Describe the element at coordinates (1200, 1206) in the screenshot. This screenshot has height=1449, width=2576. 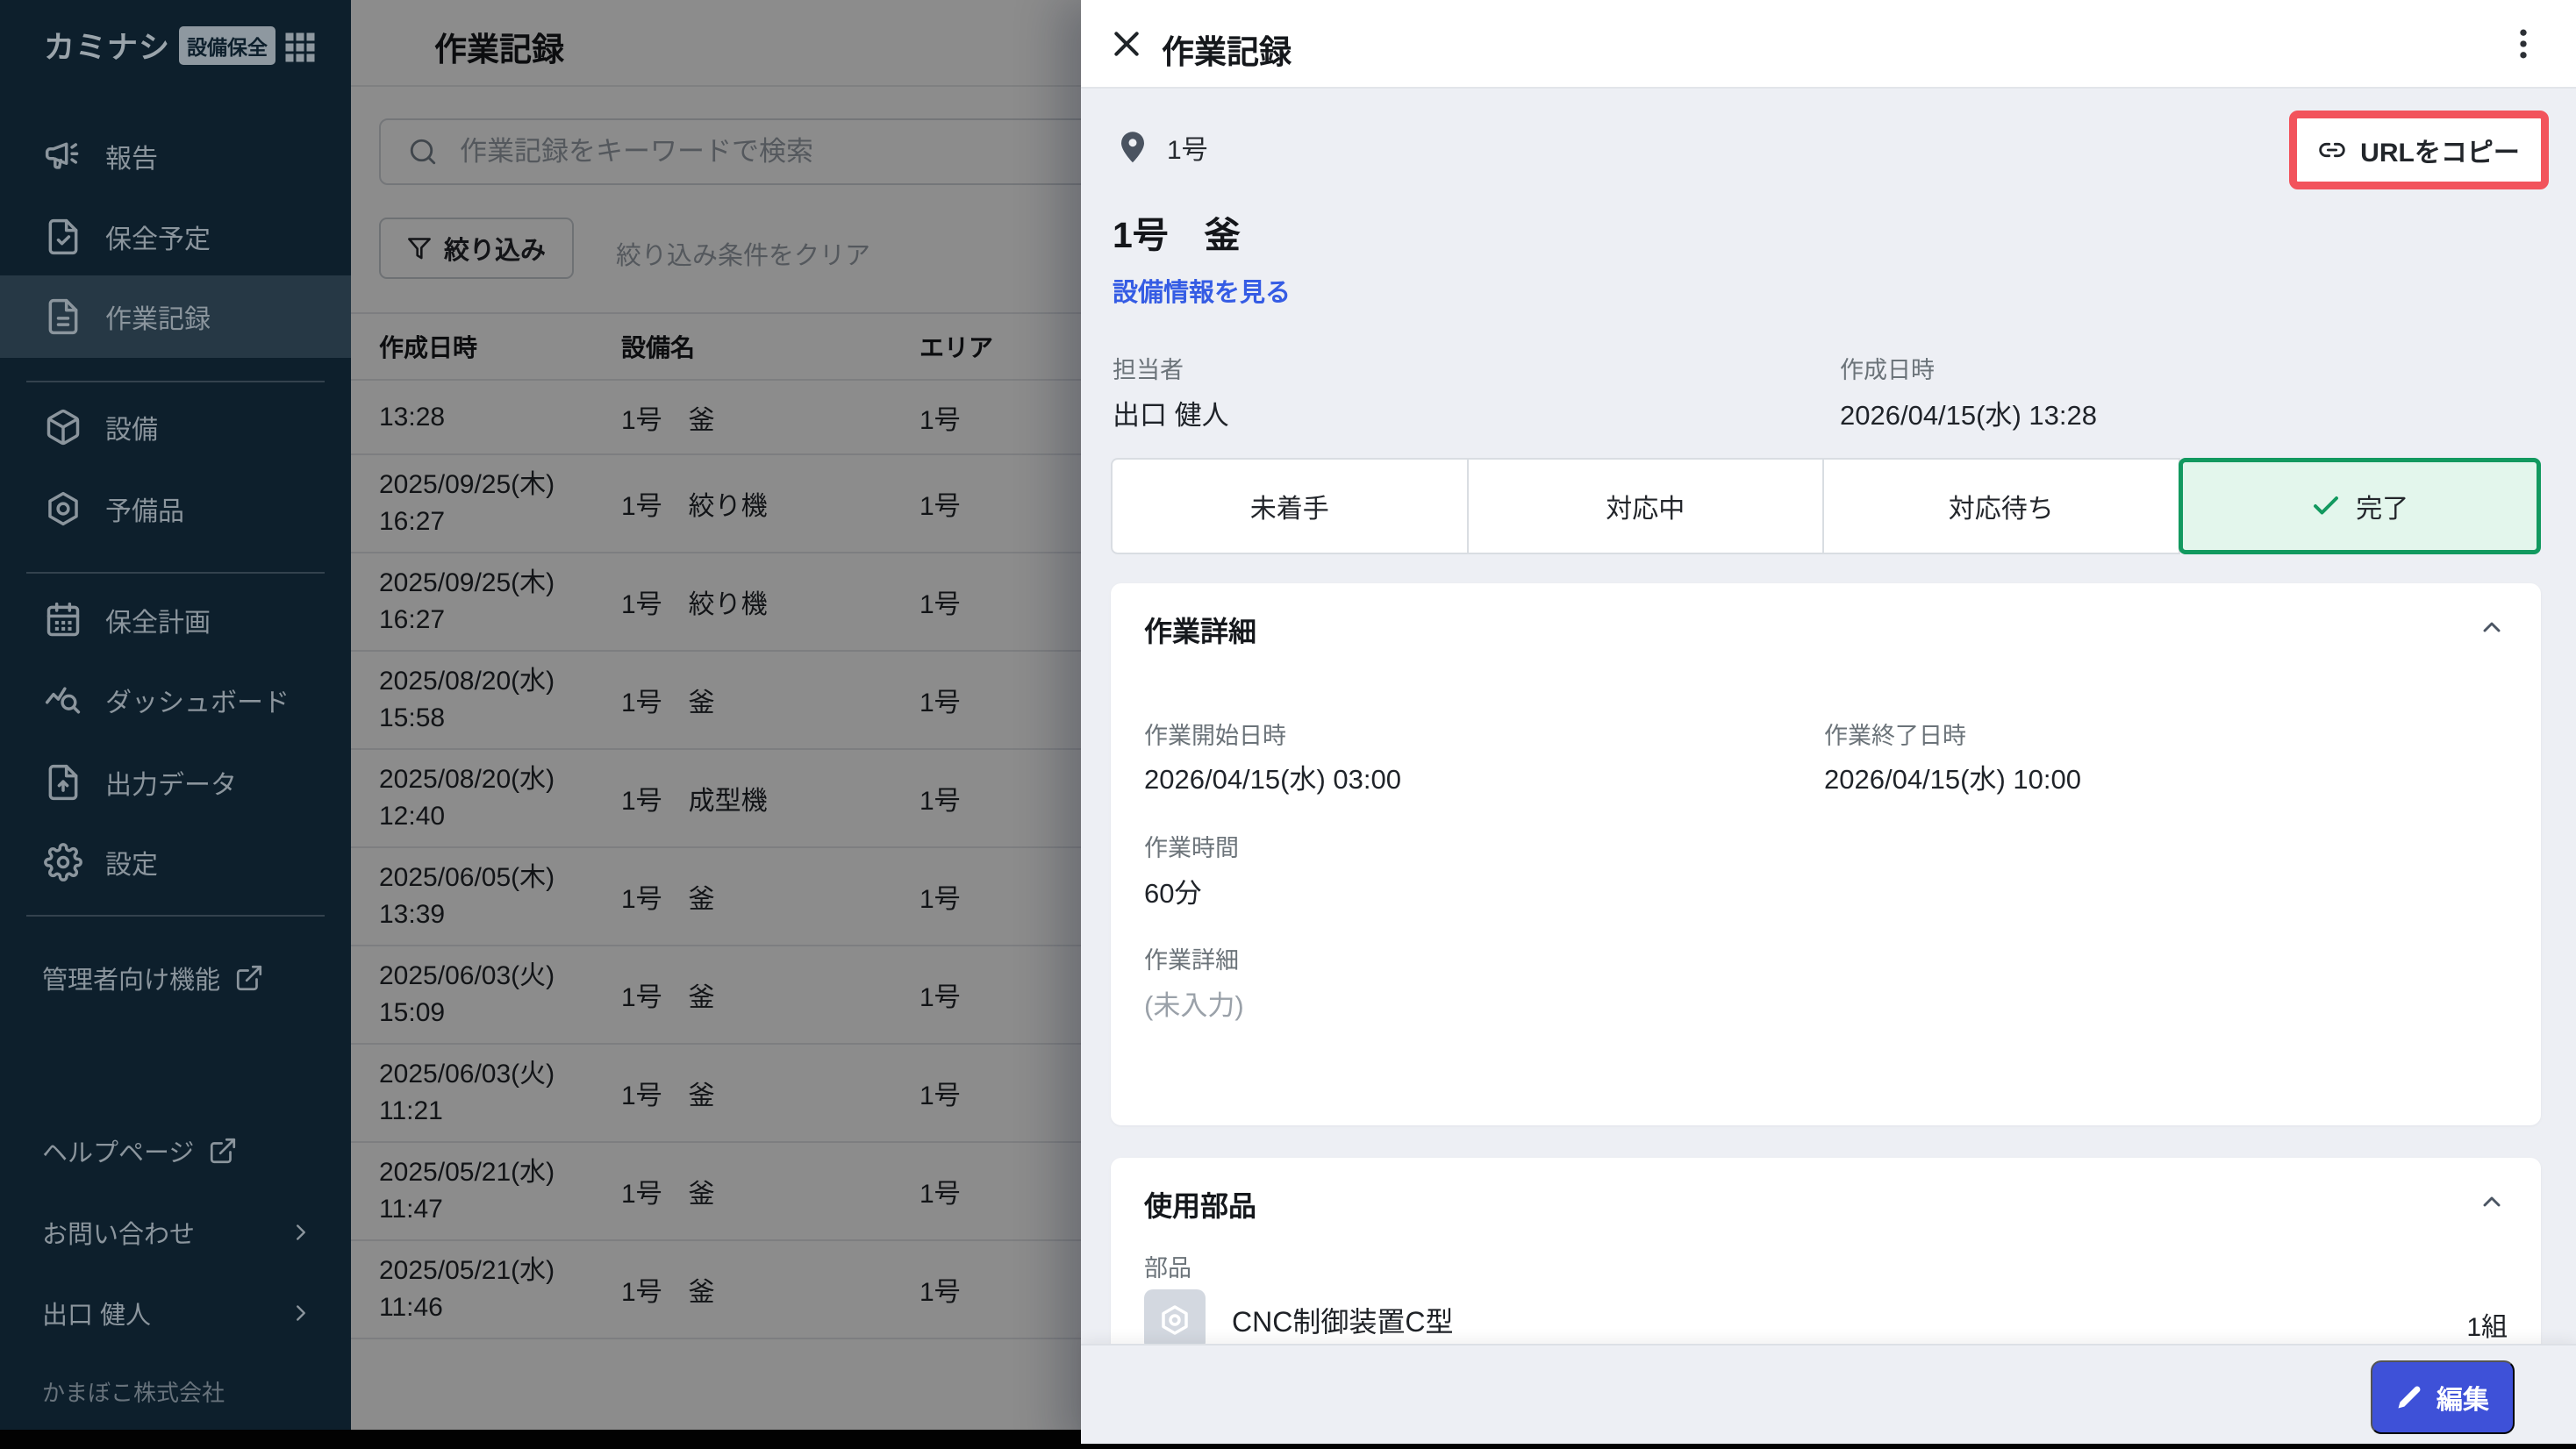
I see `used-parts-card-title: 使用部品` at that location.